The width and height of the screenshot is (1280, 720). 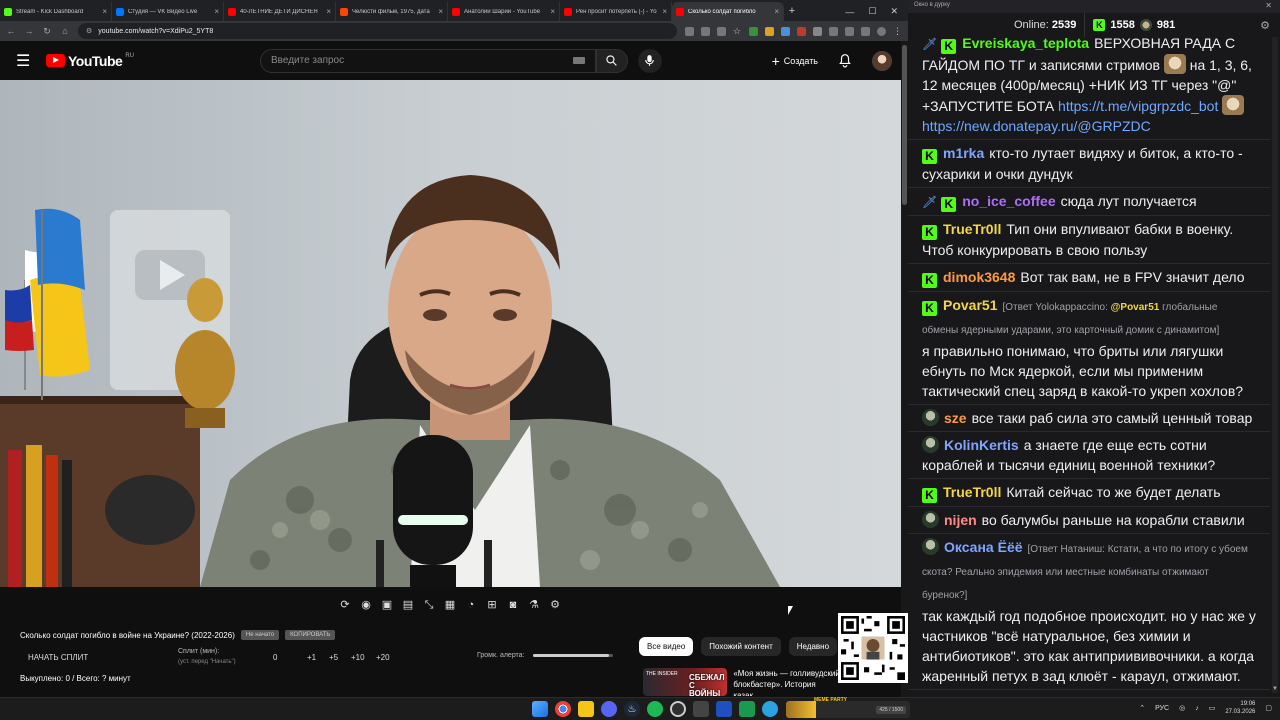 What do you see at coordinates (540, 709) in the screenshot?
I see `windows-start-icon` at bounding box center [540, 709].